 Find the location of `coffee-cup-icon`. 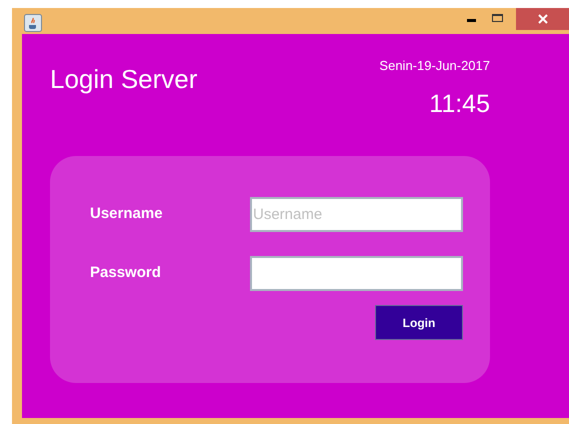

coffee-cup-icon is located at coordinates (33, 23).